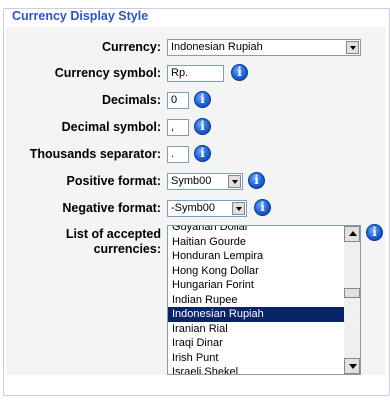 The height and width of the screenshot is (400, 390). What do you see at coordinates (256, 300) in the screenshot?
I see `list-item: Indian Rupee` at bounding box center [256, 300].